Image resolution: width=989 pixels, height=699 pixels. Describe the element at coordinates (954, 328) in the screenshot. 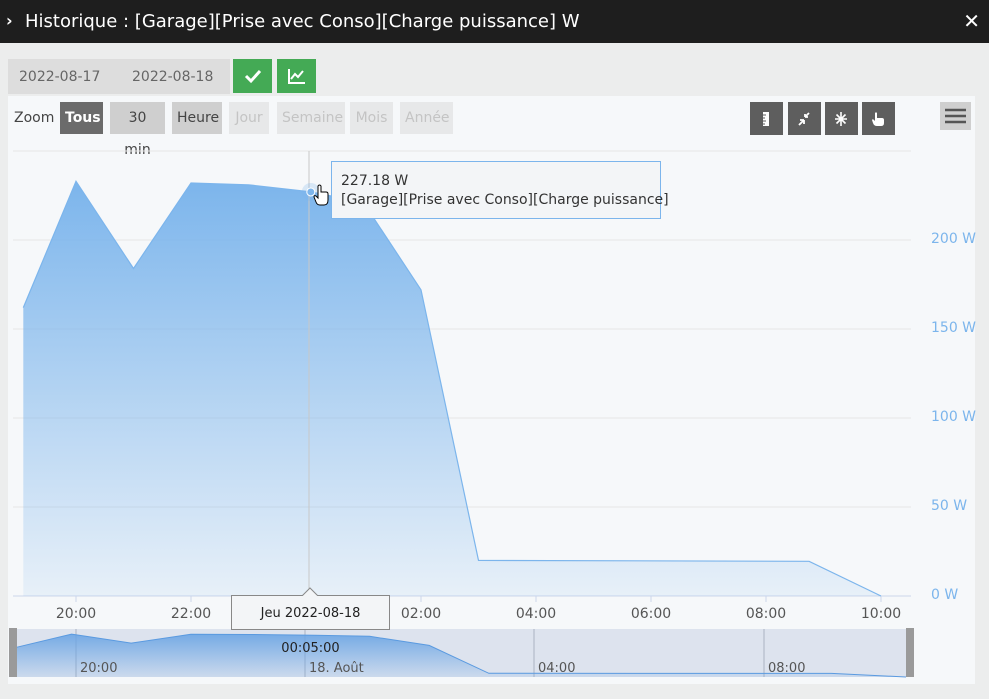

I see `y-tick-label: 150 W` at that location.